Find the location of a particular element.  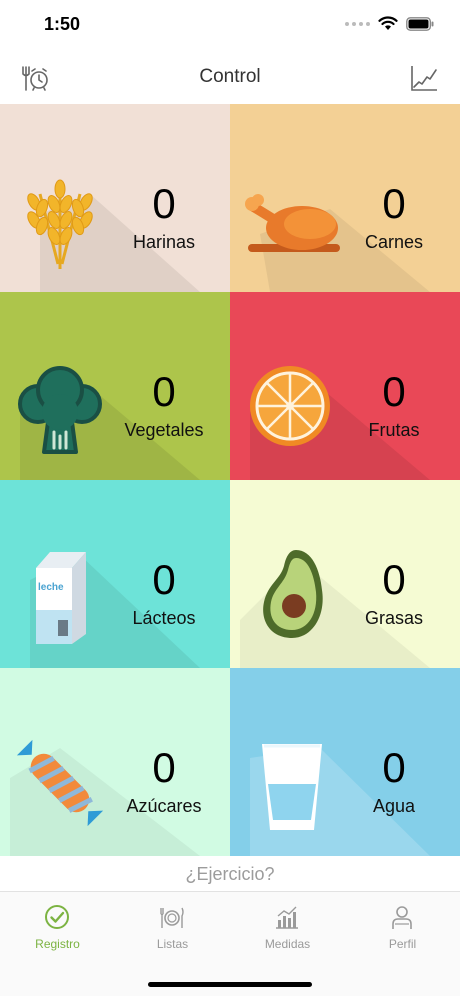

tab-medidas: Medidas is located at coordinates (287, 944).